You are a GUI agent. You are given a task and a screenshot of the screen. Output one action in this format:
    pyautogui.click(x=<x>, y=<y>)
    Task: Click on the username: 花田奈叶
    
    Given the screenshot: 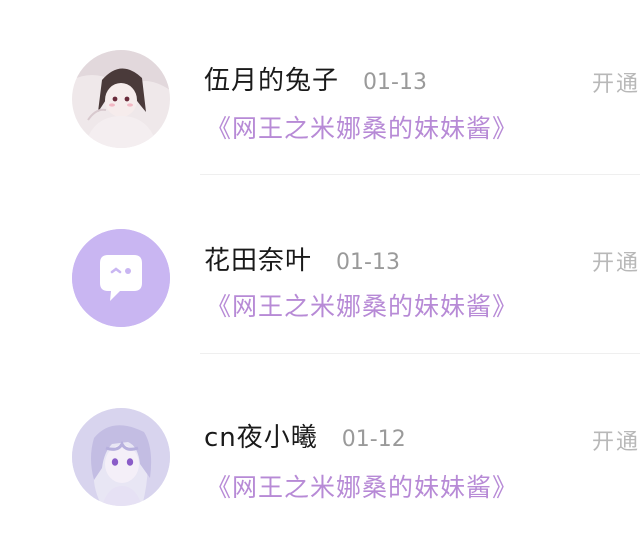 What is the action you would take?
    pyautogui.click(x=258, y=258)
    